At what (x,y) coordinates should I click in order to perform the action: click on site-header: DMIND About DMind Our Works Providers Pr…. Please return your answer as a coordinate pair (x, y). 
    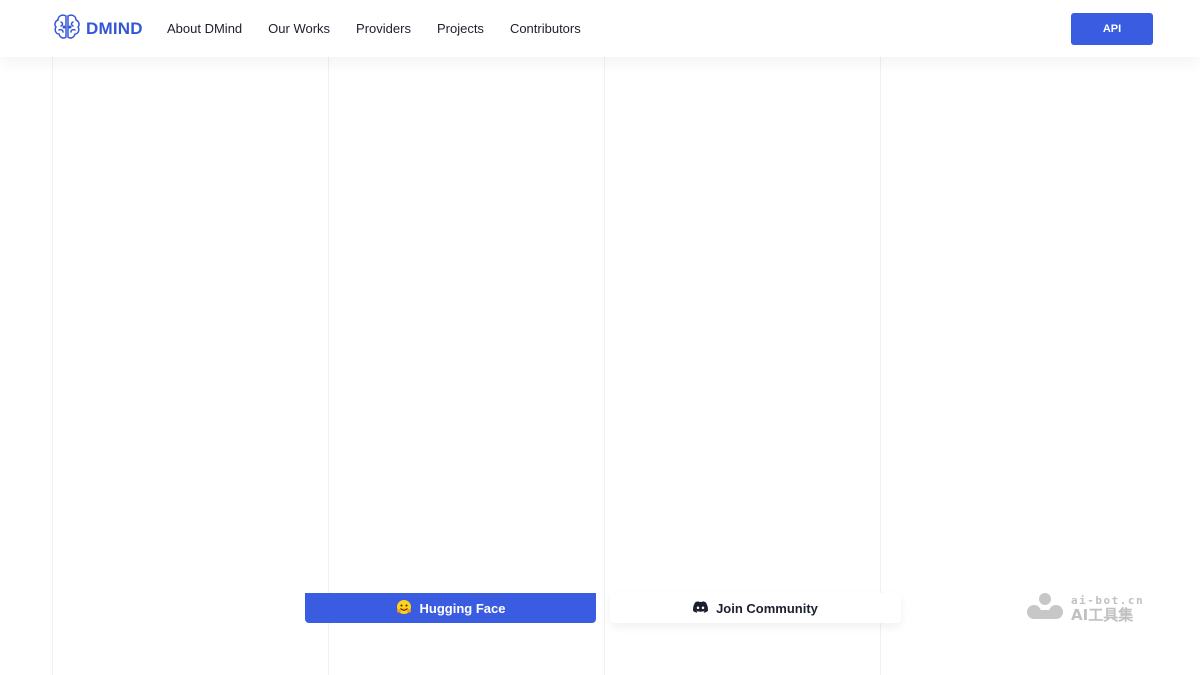
    Looking at the image, I should click on (600, 28).